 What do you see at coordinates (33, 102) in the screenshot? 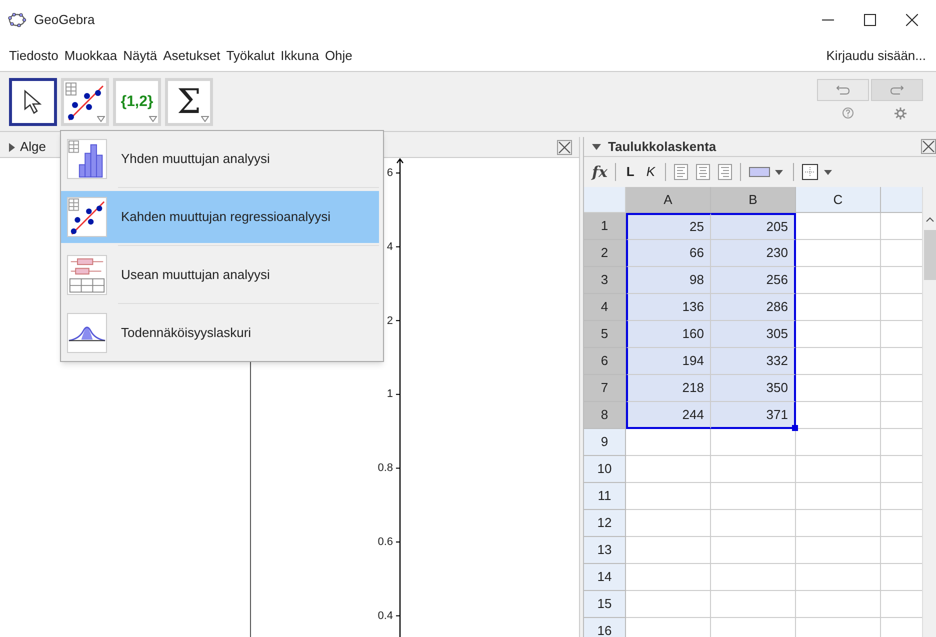
I see `tool-button` at bounding box center [33, 102].